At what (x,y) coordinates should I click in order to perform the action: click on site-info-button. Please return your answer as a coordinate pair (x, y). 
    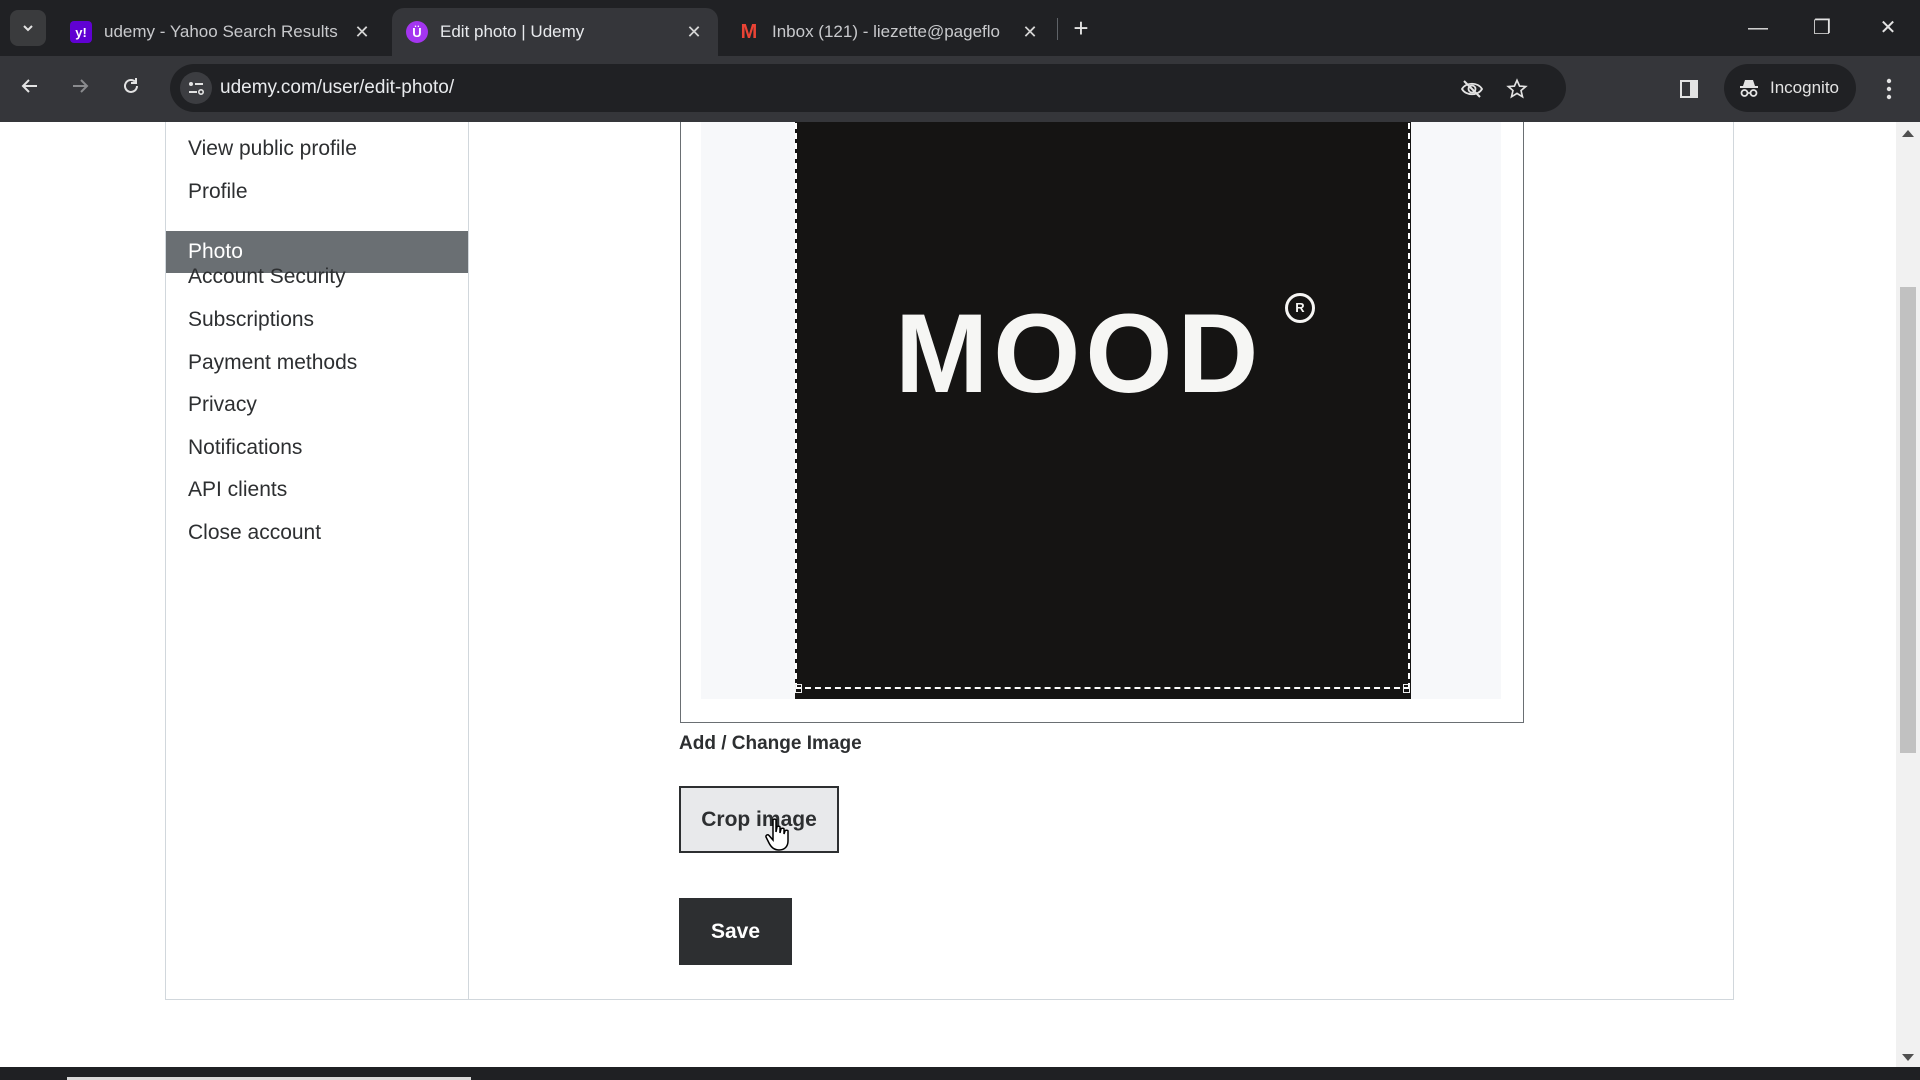
    Looking at the image, I should click on (196, 88).